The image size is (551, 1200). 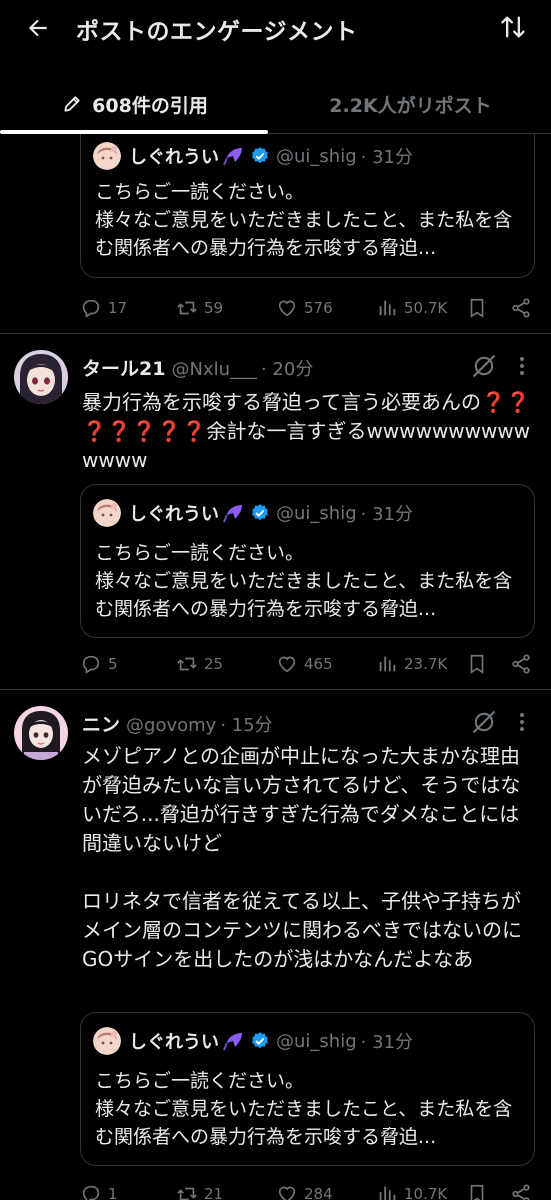 I want to click on reply-button: 1, so click(x=99, y=1190).